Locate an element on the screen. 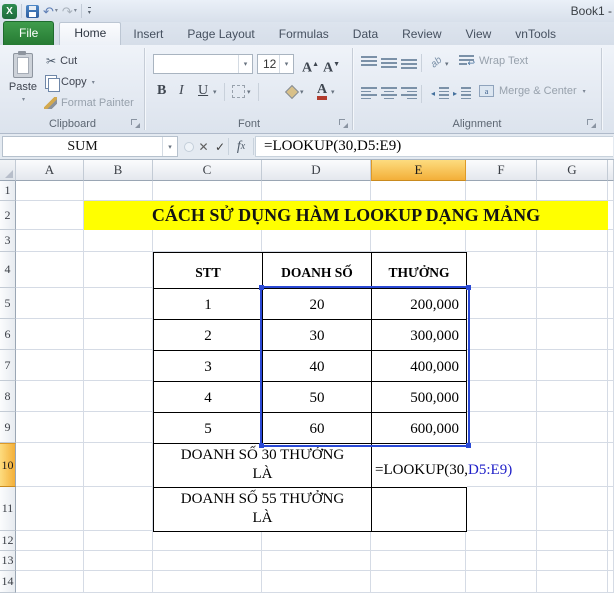  row-header-9: 9 is located at coordinates (8, 427).